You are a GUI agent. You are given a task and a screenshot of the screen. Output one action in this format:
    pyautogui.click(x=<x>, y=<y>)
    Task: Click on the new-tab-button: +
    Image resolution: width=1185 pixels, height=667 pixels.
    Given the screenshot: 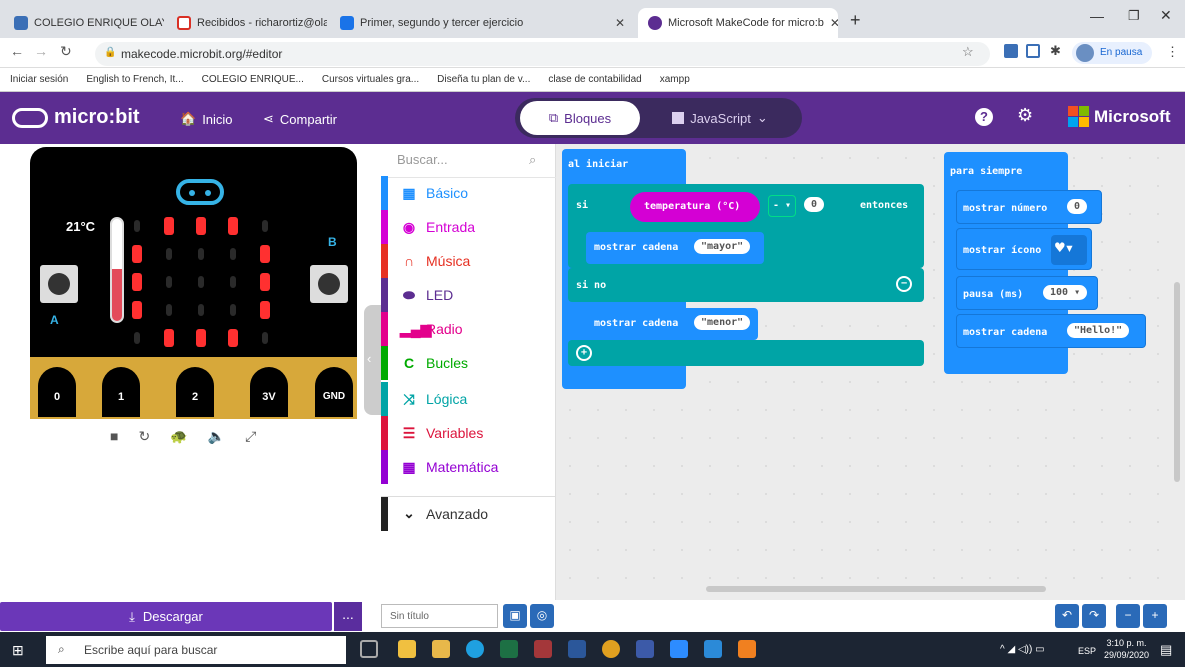 What is the action you would take?
    pyautogui.click(x=855, y=20)
    